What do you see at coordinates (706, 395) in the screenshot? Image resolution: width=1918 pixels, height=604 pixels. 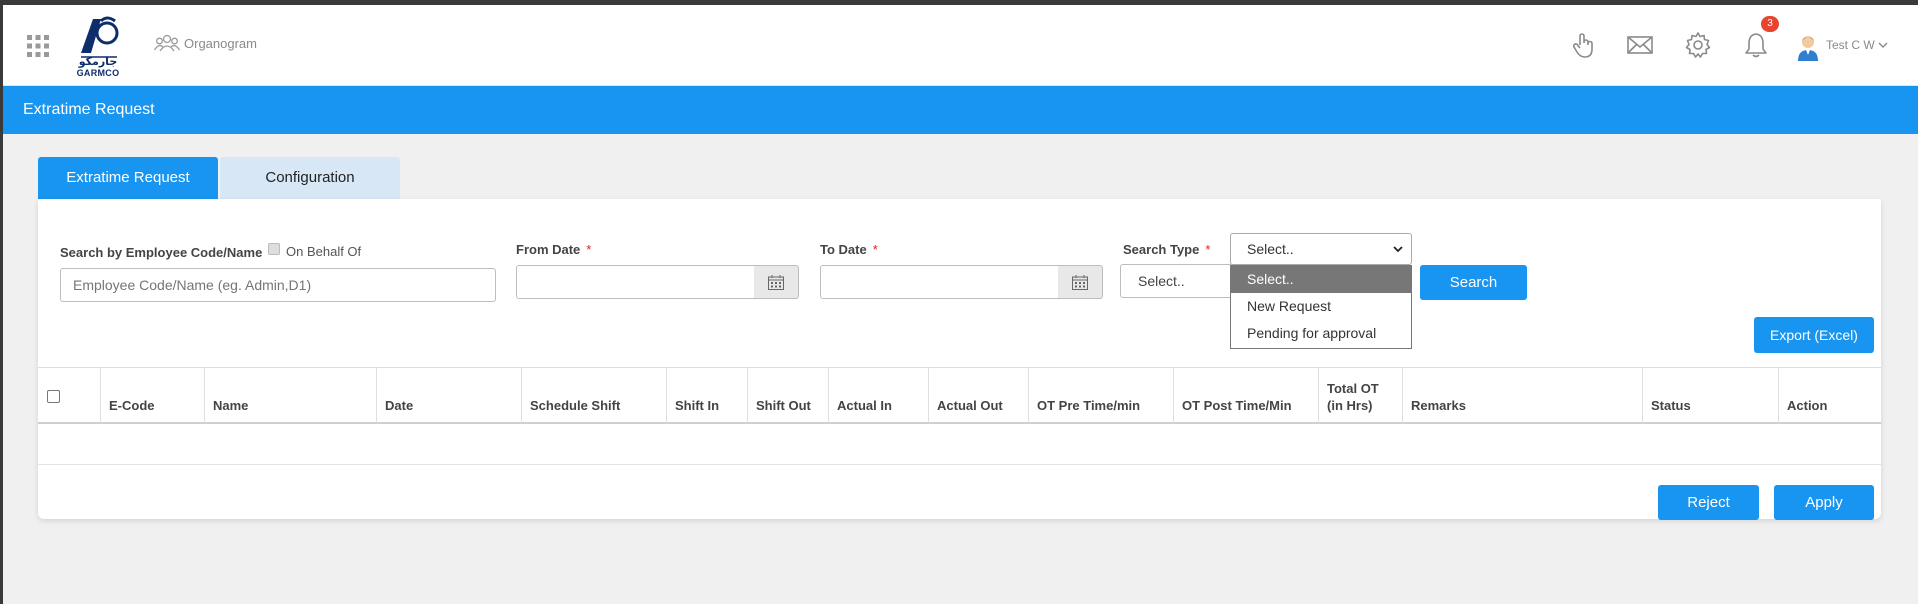 I see `column-header: Shift In` at bounding box center [706, 395].